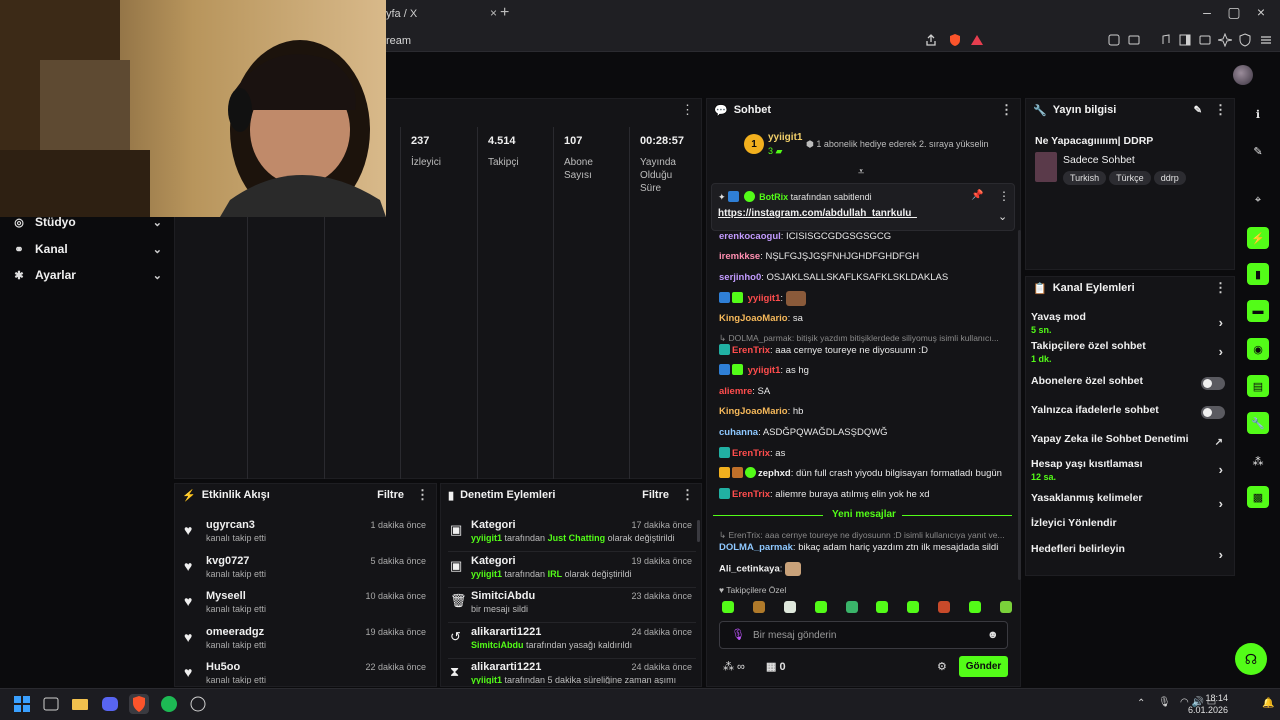  What do you see at coordinates (398, 41) in the screenshot?
I see `url-field: ream` at bounding box center [398, 41].